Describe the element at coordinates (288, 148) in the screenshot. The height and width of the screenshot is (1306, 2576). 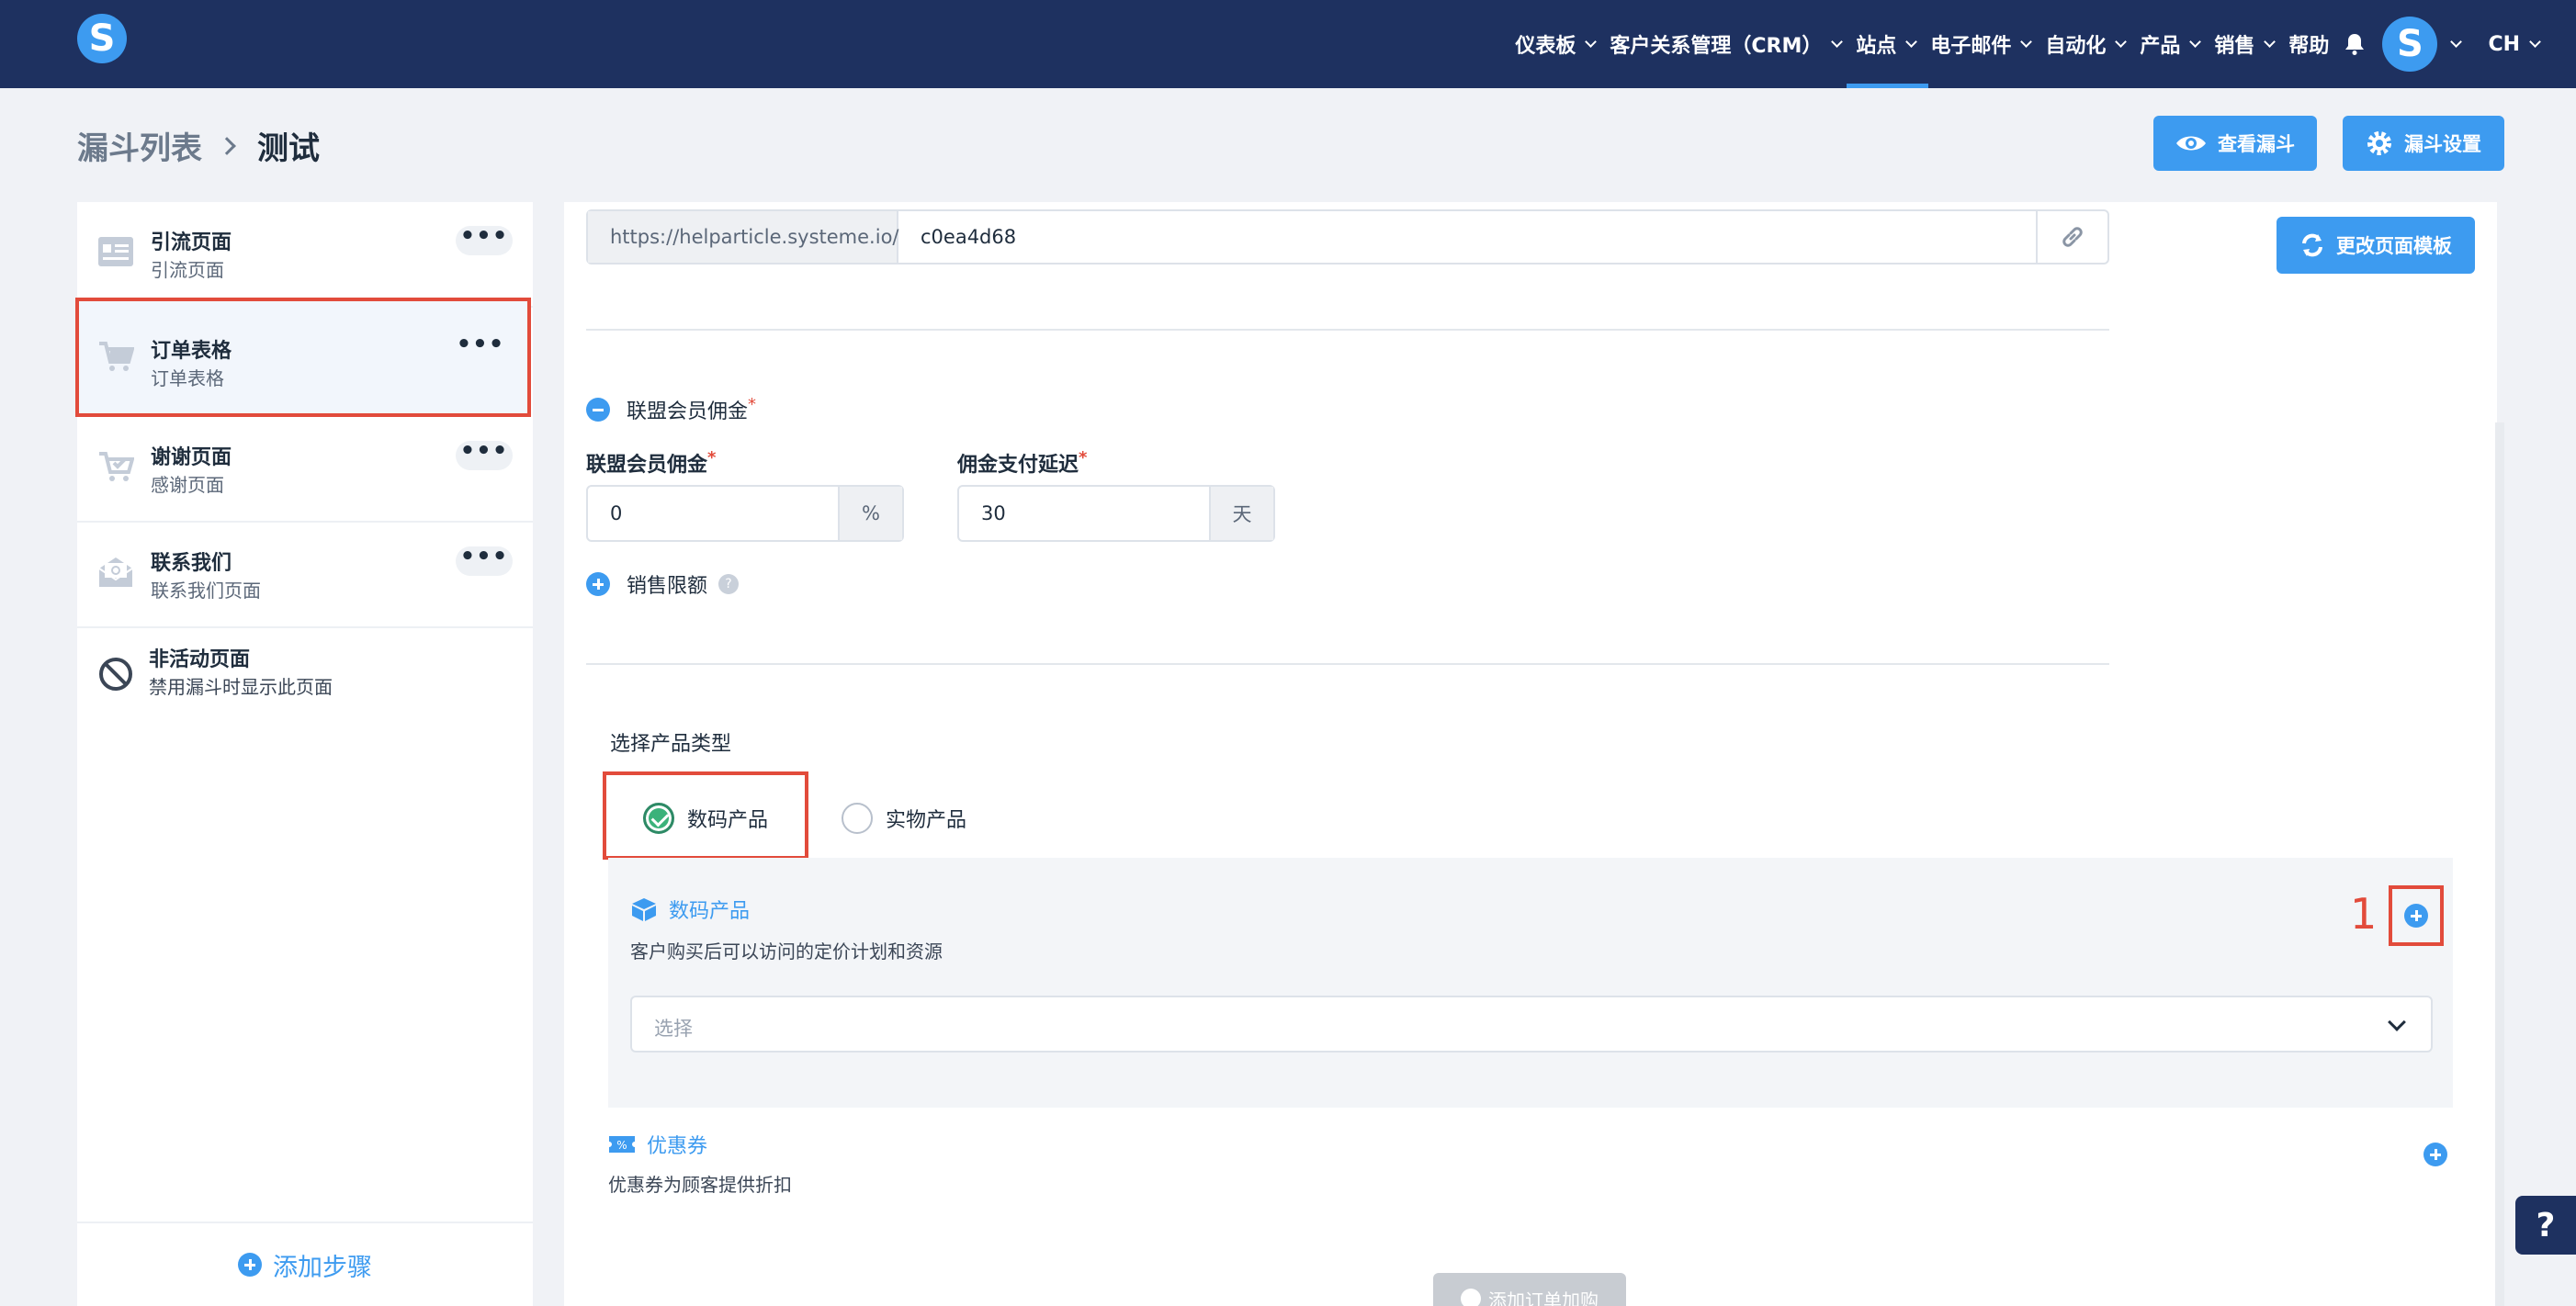
I see `page-title: 测试` at that location.